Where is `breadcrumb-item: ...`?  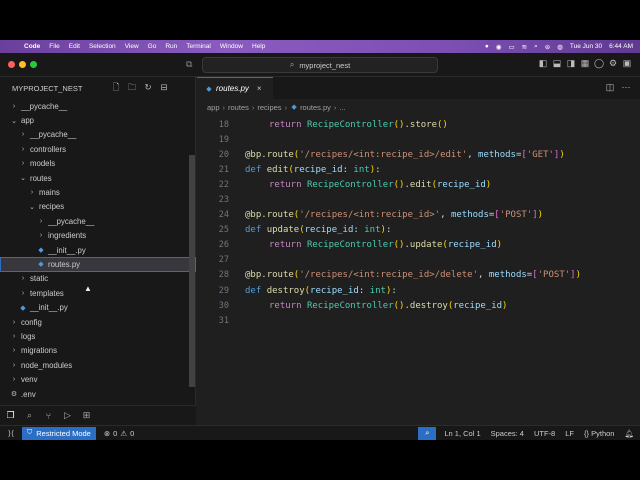 breadcrumb-item: ... is located at coordinates (342, 107).